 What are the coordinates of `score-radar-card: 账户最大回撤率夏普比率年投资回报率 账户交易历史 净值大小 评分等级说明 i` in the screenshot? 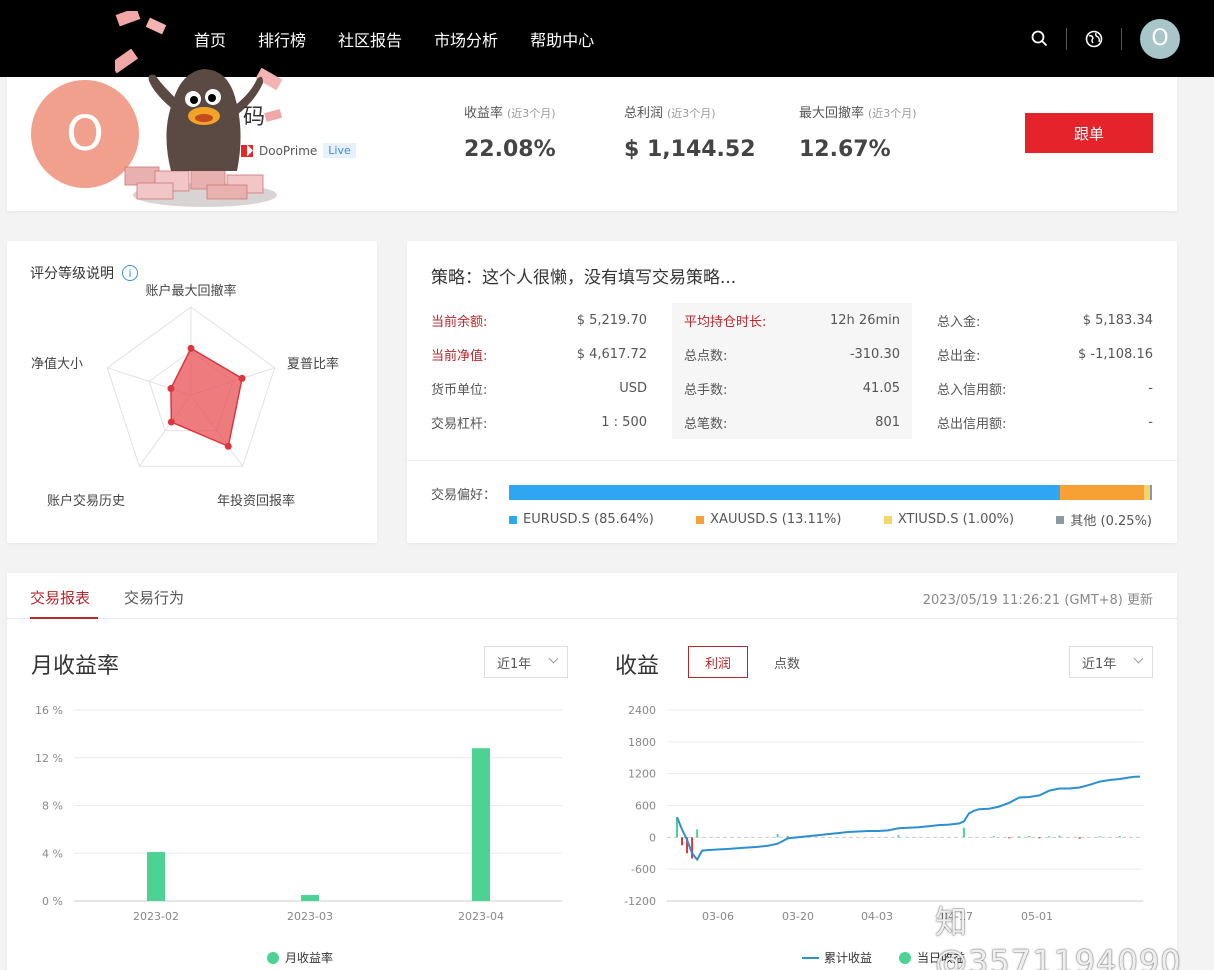 It's located at (192, 392).